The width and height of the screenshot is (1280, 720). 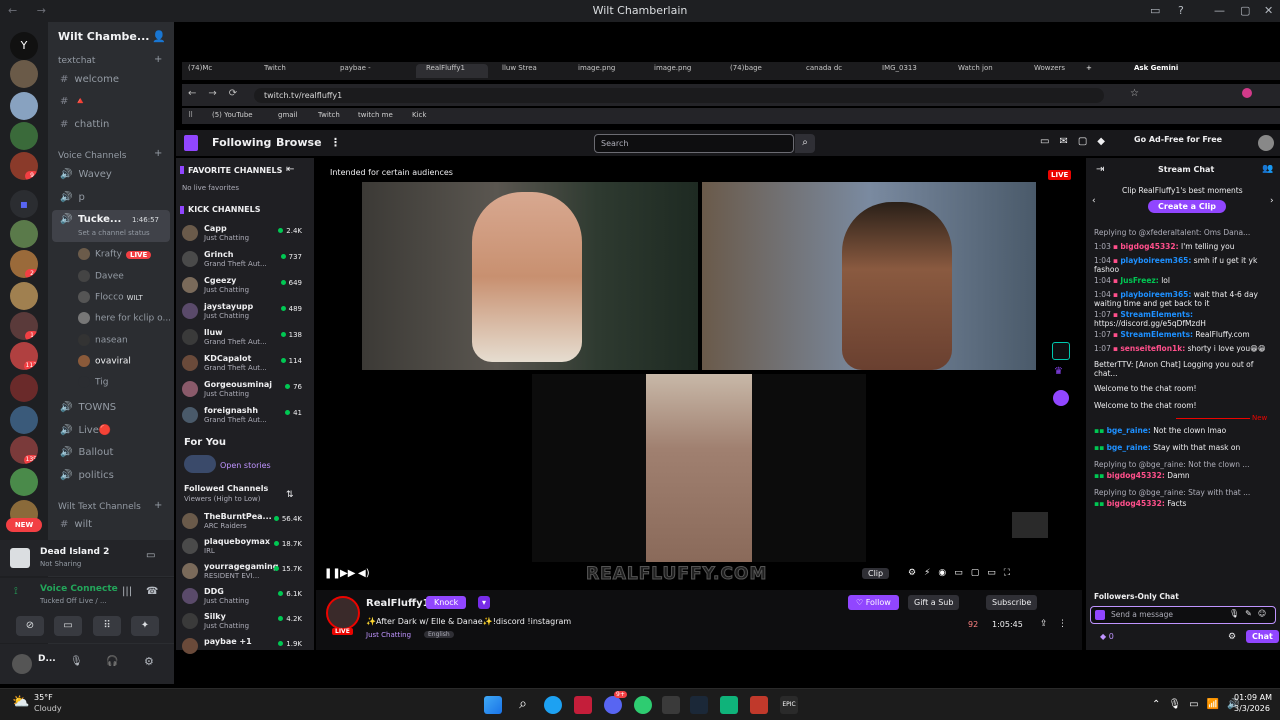 I want to click on edge-icon, so click(x=553, y=705).